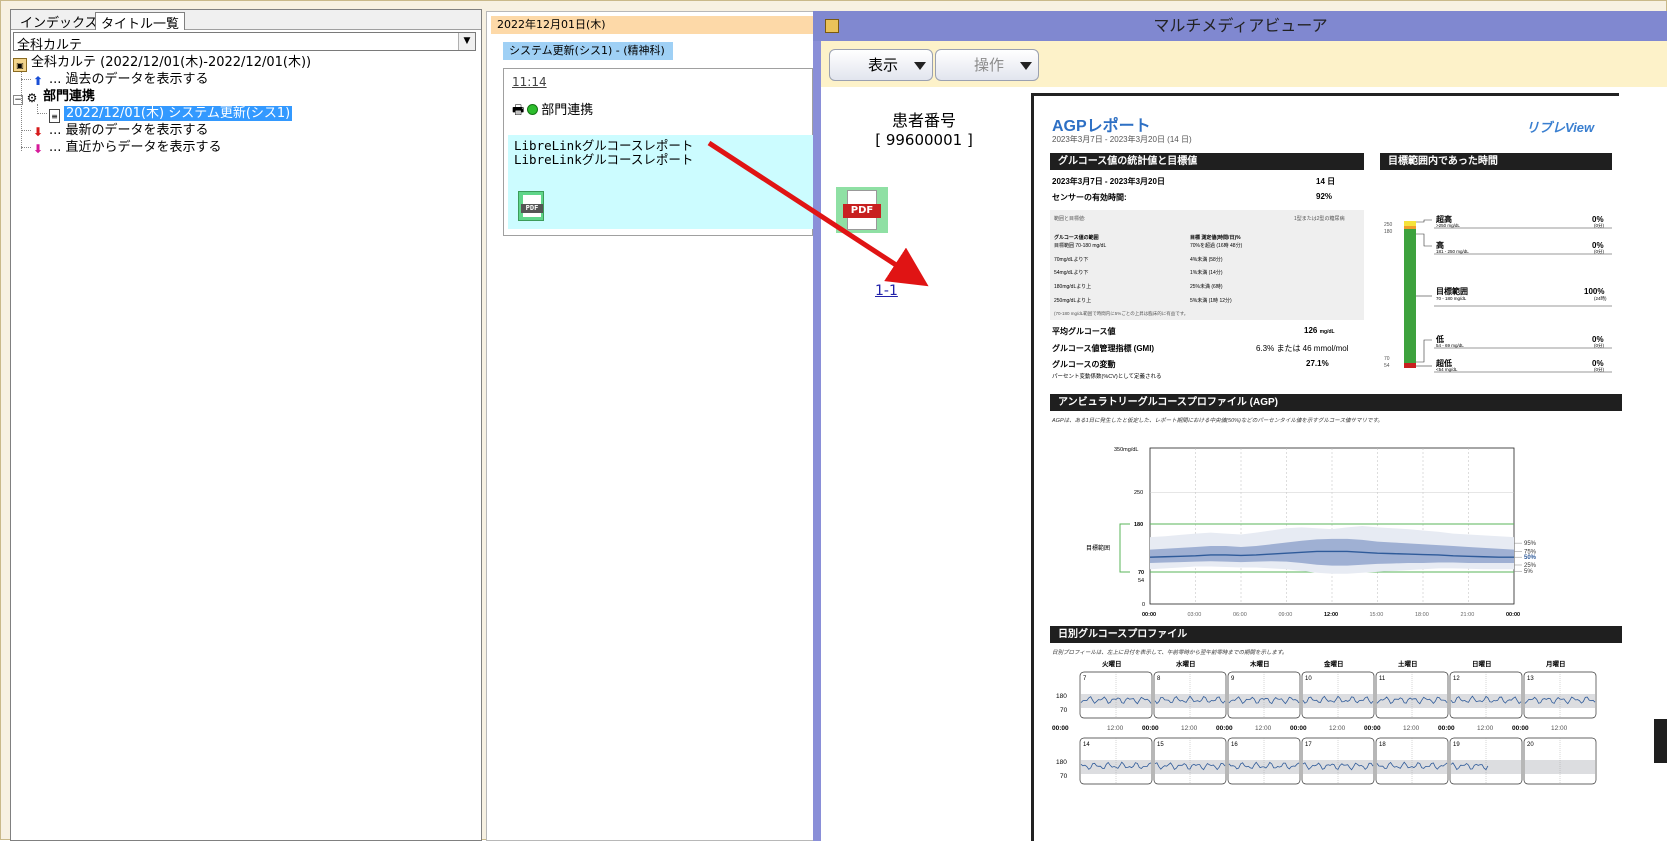  I want to click on entry-department: 🖶 部門連携, so click(552, 111).